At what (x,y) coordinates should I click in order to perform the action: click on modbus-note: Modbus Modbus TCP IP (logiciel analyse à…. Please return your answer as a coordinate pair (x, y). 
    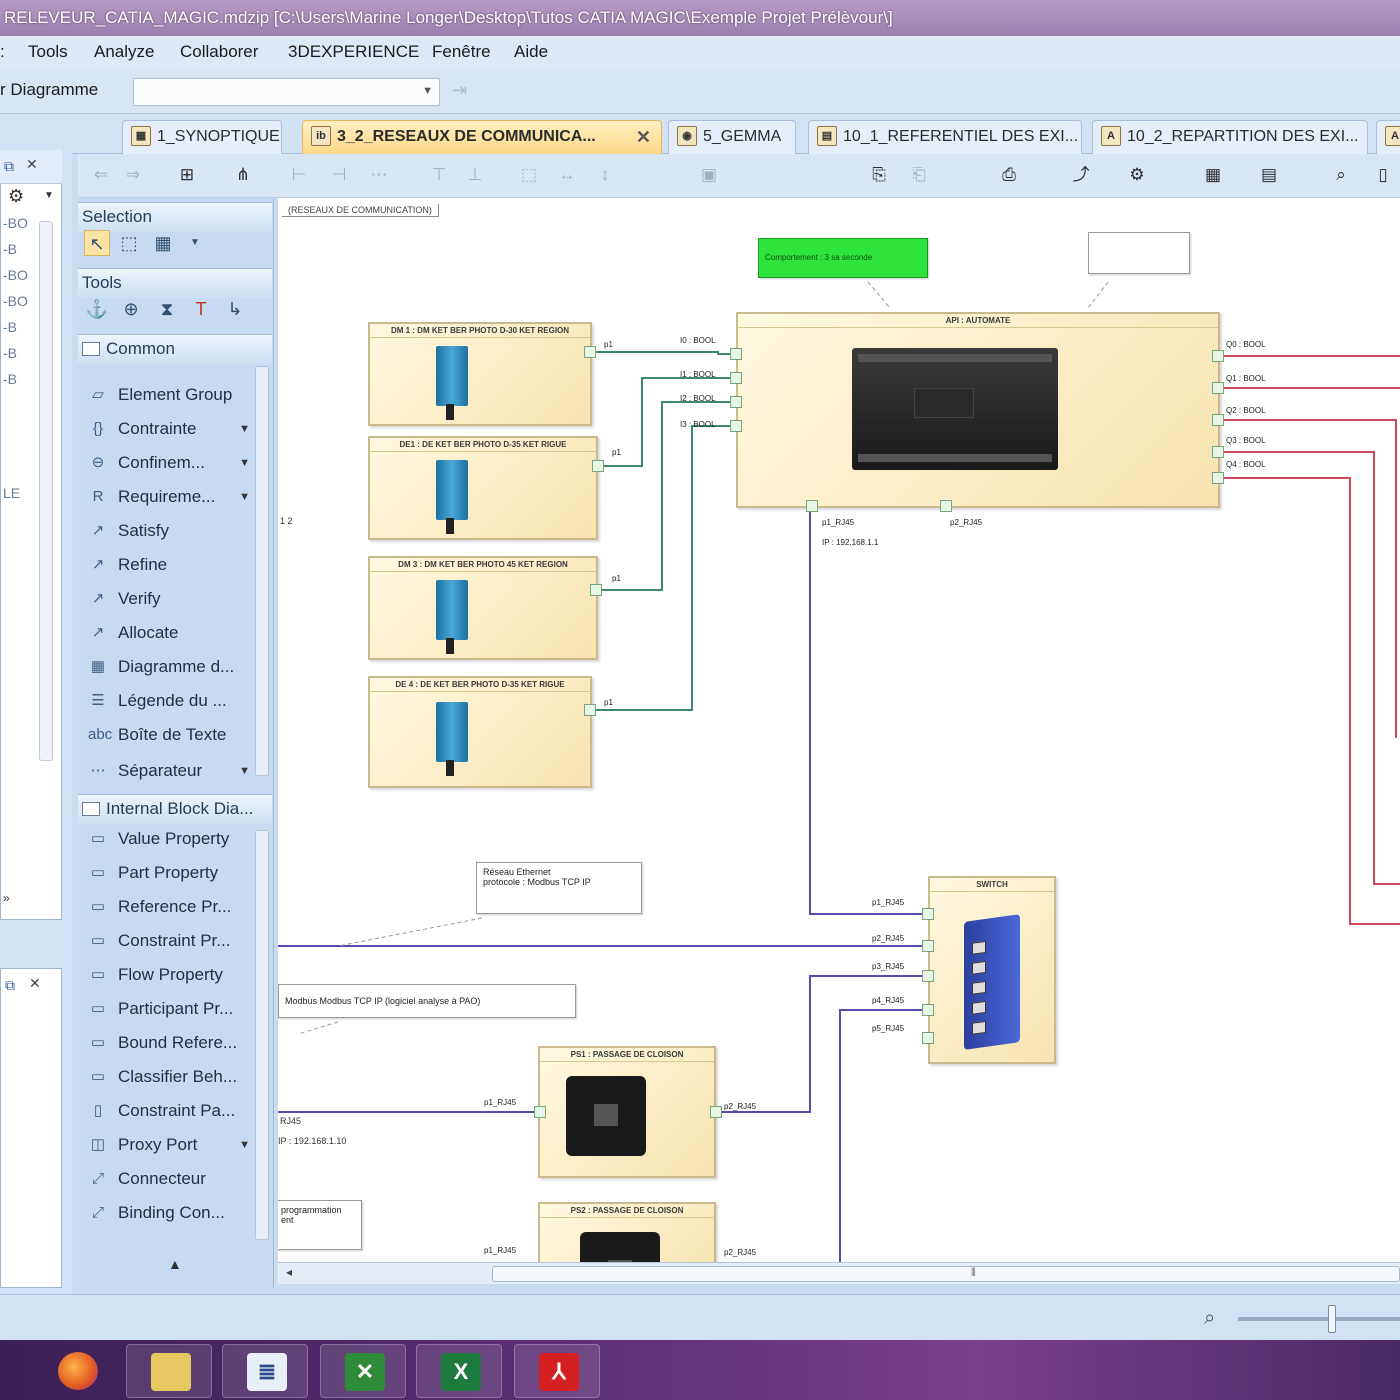
    Looking at the image, I should click on (427, 1001).